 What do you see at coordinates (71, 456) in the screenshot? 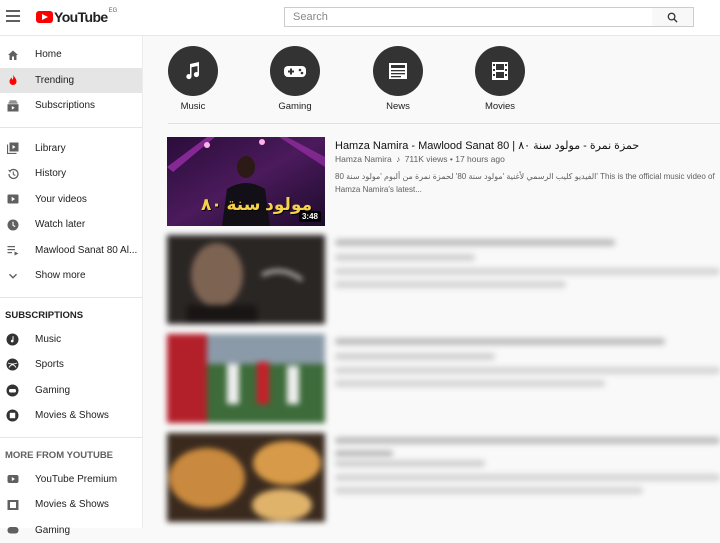
I see `more-from-youtube-heading: MORE FROM YOUTUBE` at bounding box center [71, 456].